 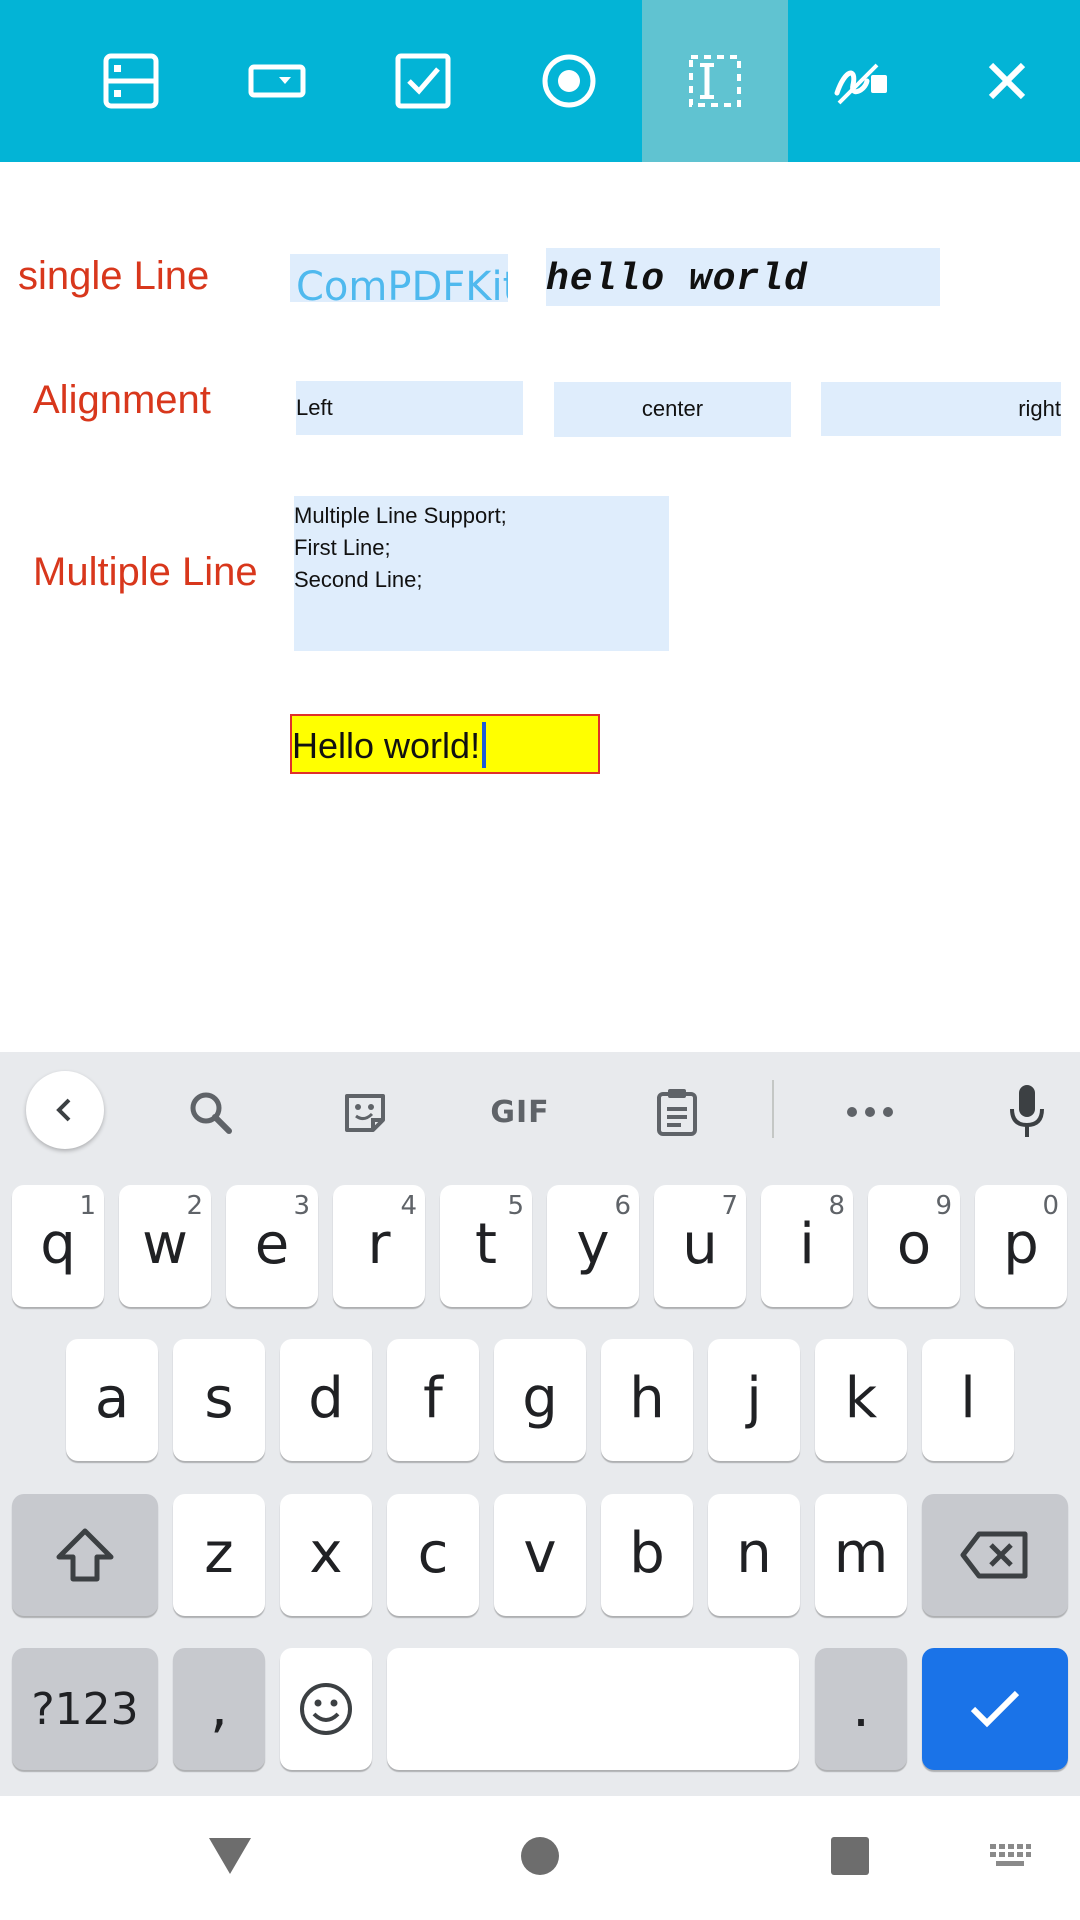 What do you see at coordinates (941, 409) in the screenshot?
I see `right-aligned-text-field: right` at bounding box center [941, 409].